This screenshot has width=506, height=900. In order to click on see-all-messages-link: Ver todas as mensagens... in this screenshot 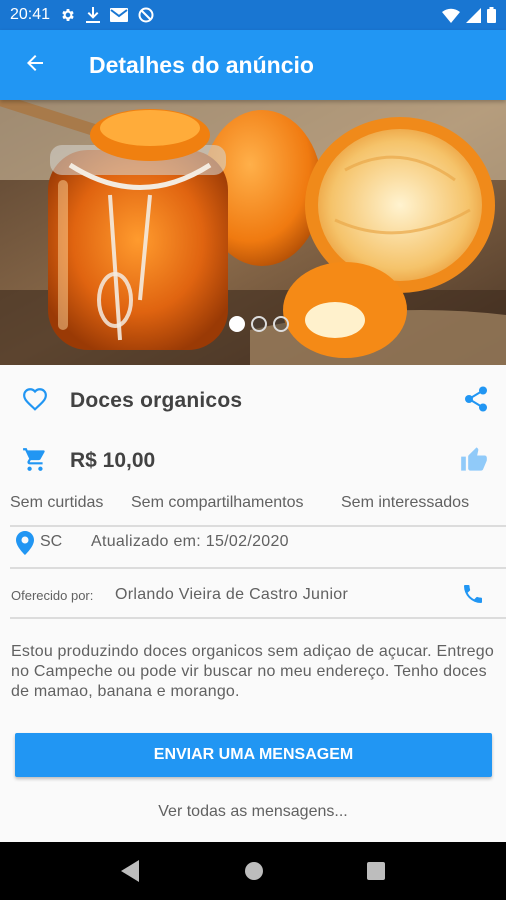, I will do `click(253, 812)`.